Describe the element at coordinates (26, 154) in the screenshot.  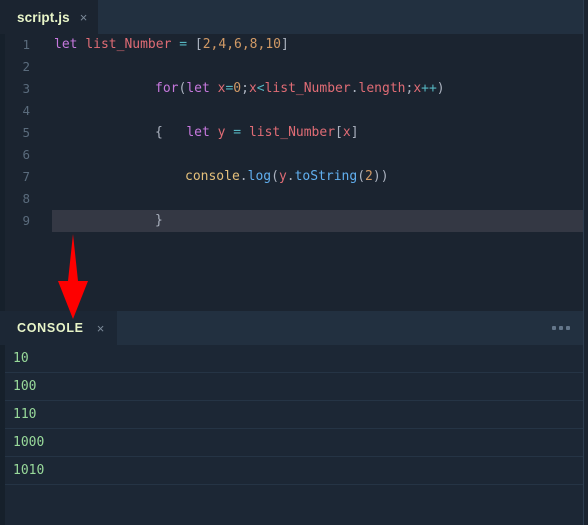
I see `line-number: 6` at that location.